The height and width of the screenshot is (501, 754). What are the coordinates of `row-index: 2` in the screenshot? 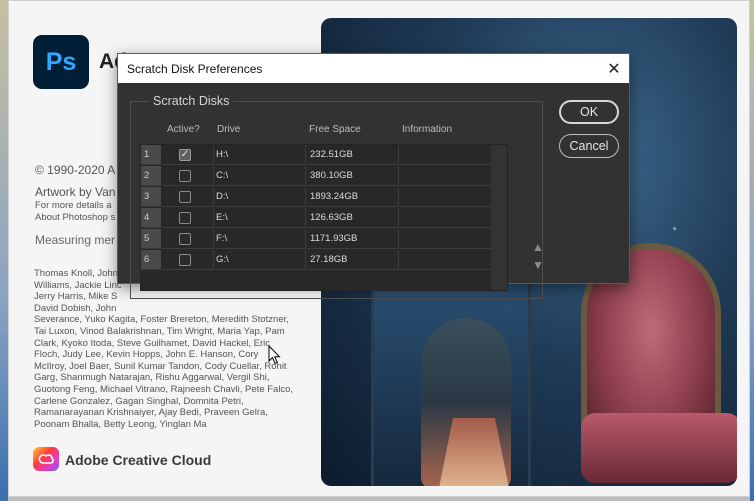 It's located at (151, 176).